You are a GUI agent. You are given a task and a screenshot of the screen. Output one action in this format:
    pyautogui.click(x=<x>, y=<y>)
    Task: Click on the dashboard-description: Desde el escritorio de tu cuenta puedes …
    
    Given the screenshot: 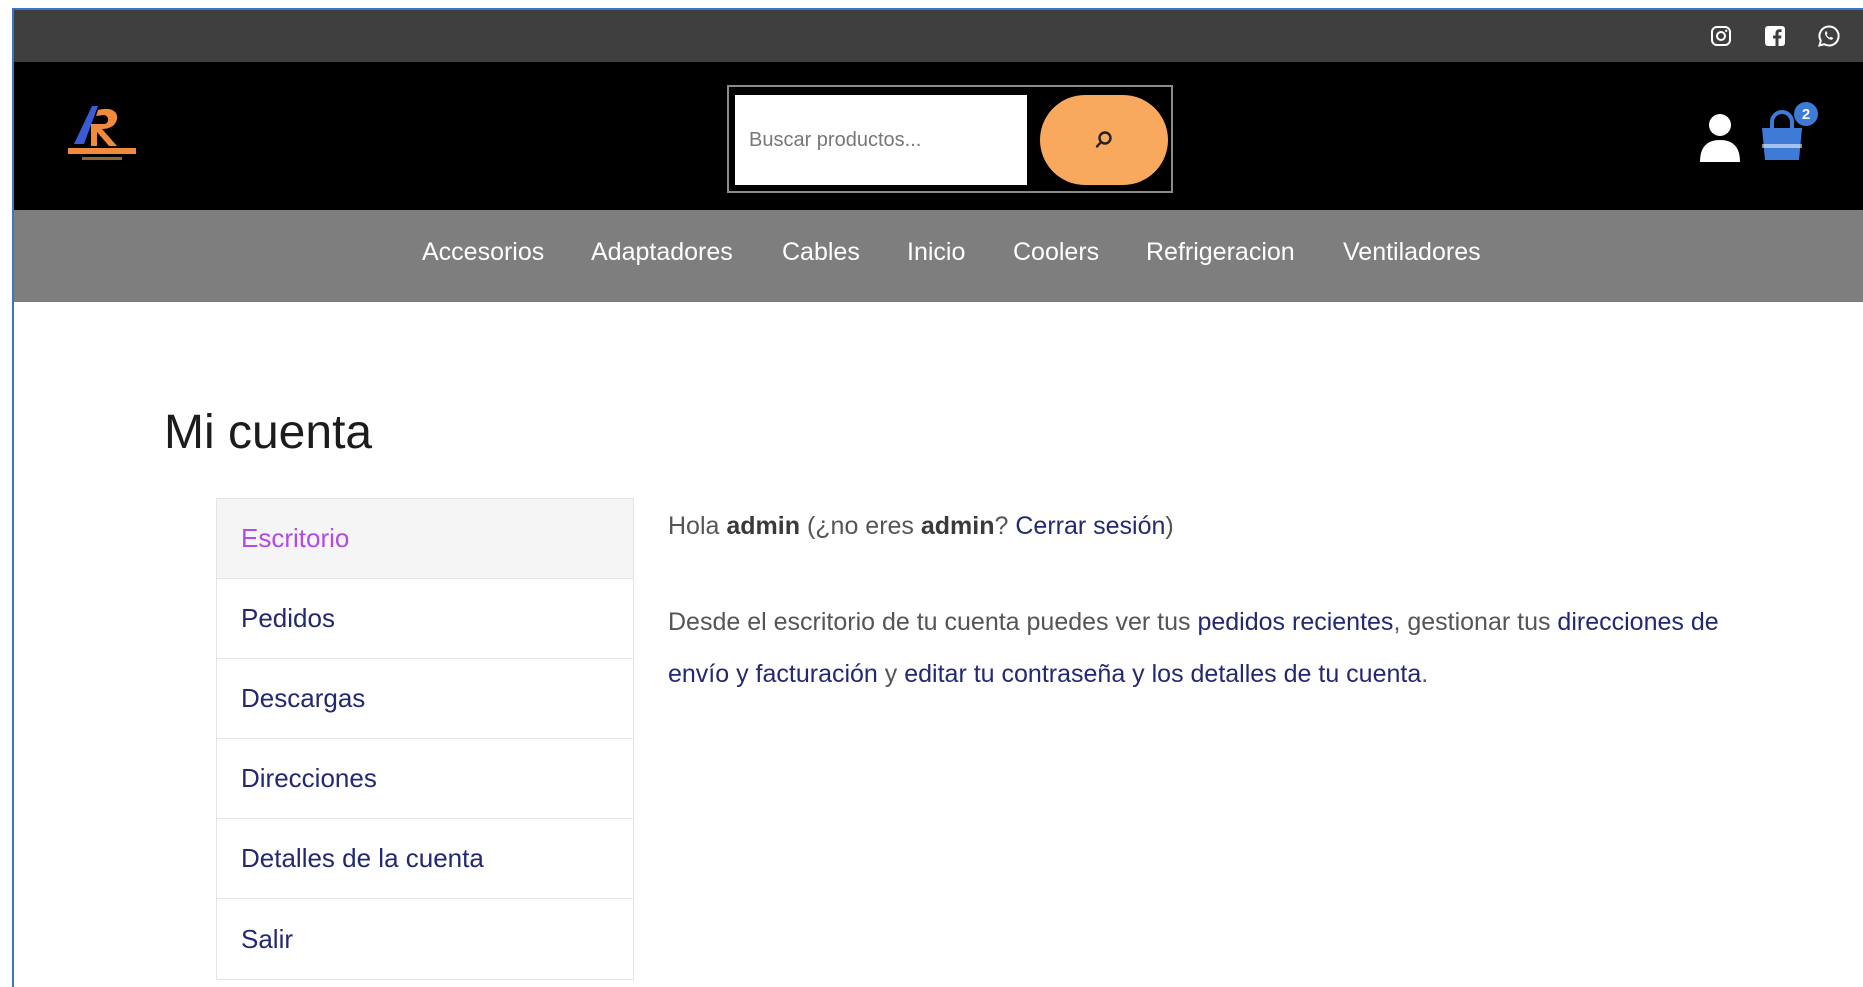 What is the action you would take?
    pyautogui.click(x=1223, y=648)
    